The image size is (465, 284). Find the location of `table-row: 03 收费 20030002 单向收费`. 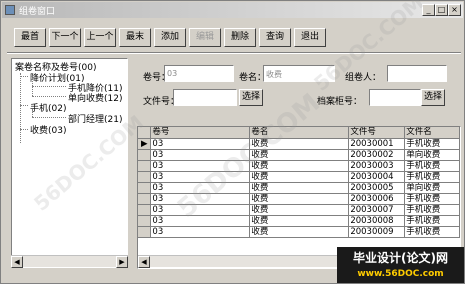

table-row: 03 收费 20030002 单向收费 is located at coordinates (299, 155).